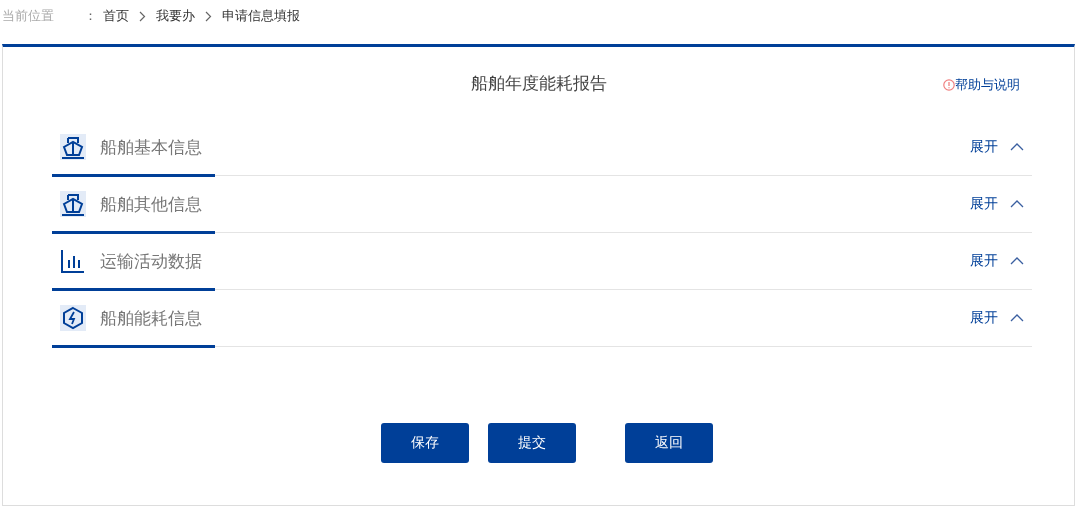 This screenshot has width=1080, height=511. Describe the element at coordinates (151, 318) in the screenshot. I see `section-title: 船舶能耗信息` at that location.